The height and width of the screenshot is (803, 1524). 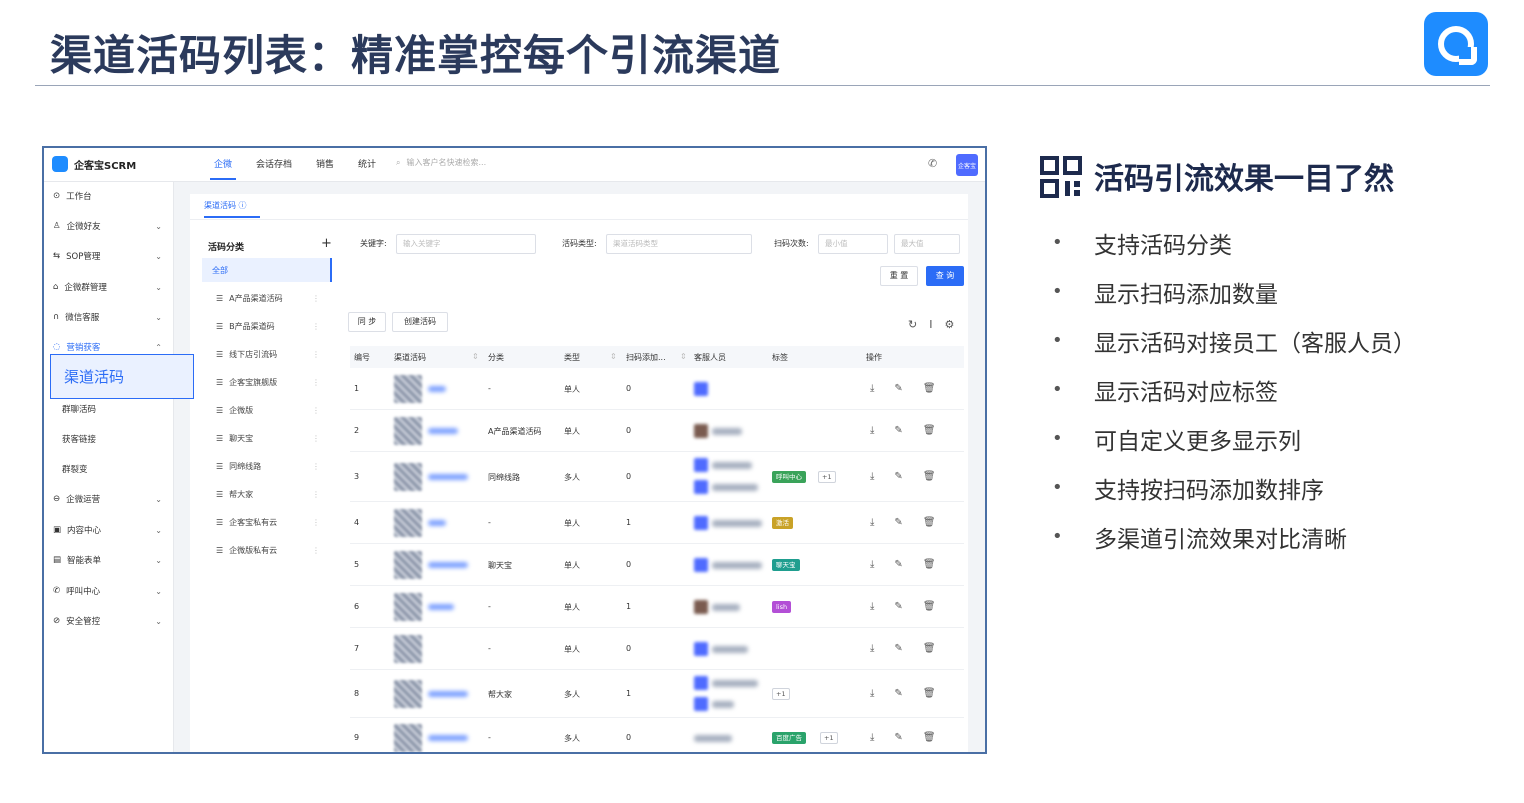 What do you see at coordinates (410, 357) in the screenshot?
I see `column-header: 渠道活码` at bounding box center [410, 357].